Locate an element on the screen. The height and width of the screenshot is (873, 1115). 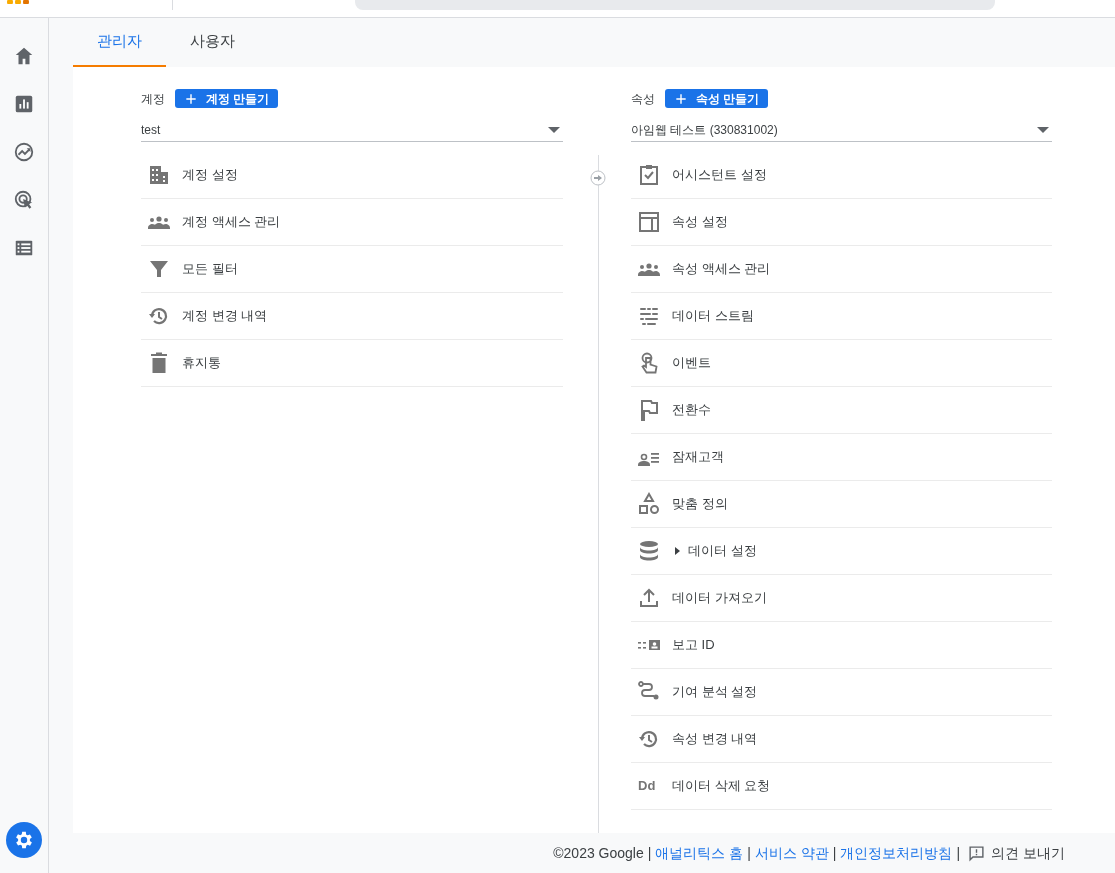
menu-item-label: 데이터 스트림 is located at coordinates (713, 316).